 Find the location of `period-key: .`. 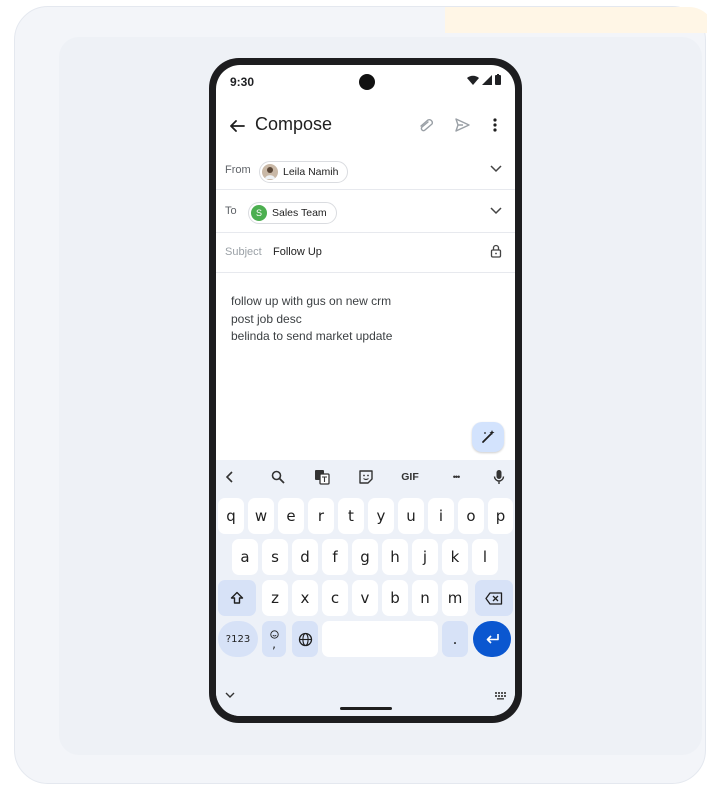

period-key: . is located at coordinates (455, 639).